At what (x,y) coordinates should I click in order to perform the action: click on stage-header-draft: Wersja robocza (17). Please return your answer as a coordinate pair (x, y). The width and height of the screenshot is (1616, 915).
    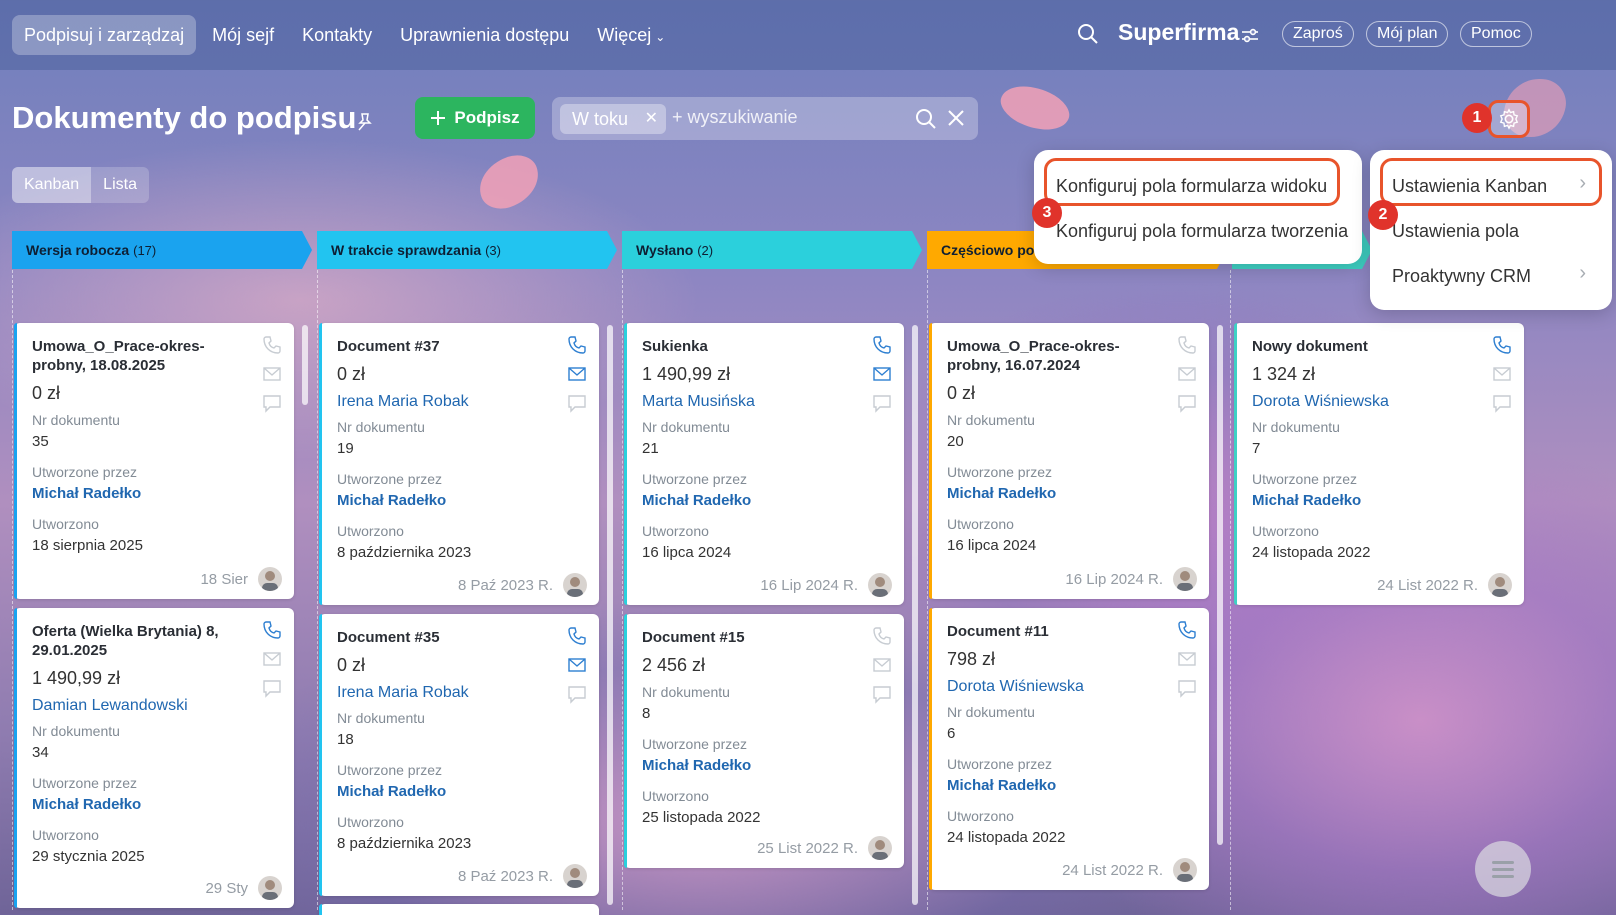
    Looking at the image, I should click on (162, 250).